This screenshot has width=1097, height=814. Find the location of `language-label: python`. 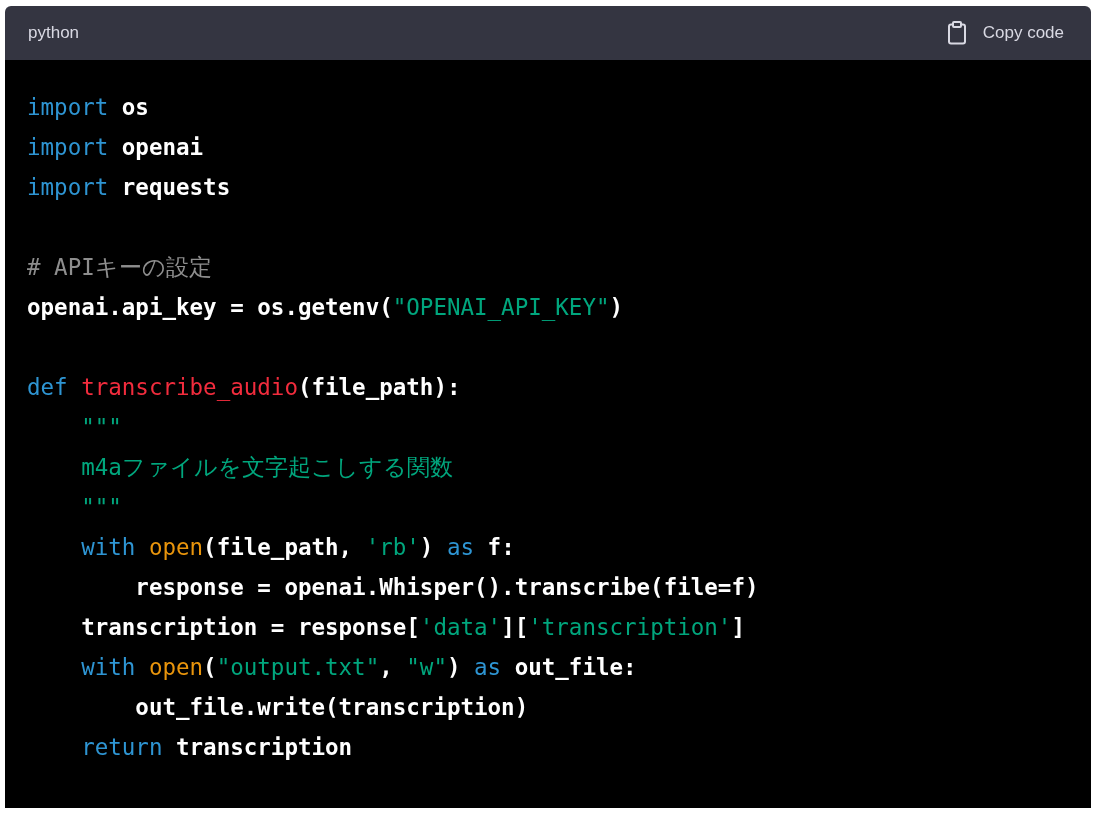

language-label: python is located at coordinates (54, 33).